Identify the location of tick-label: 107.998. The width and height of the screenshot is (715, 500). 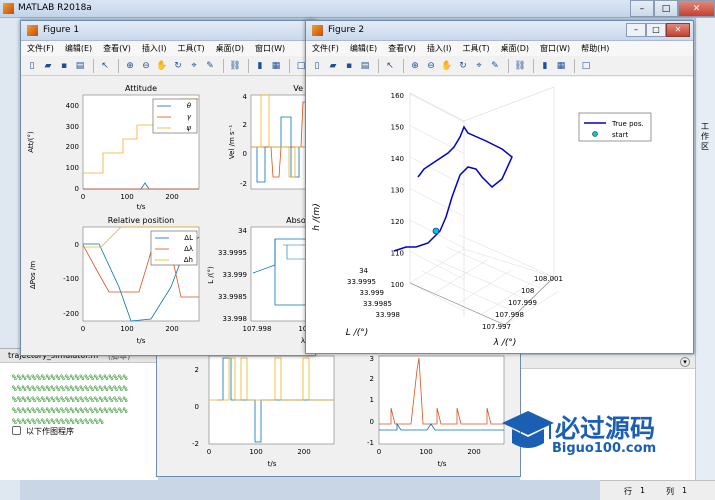
(257, 329).